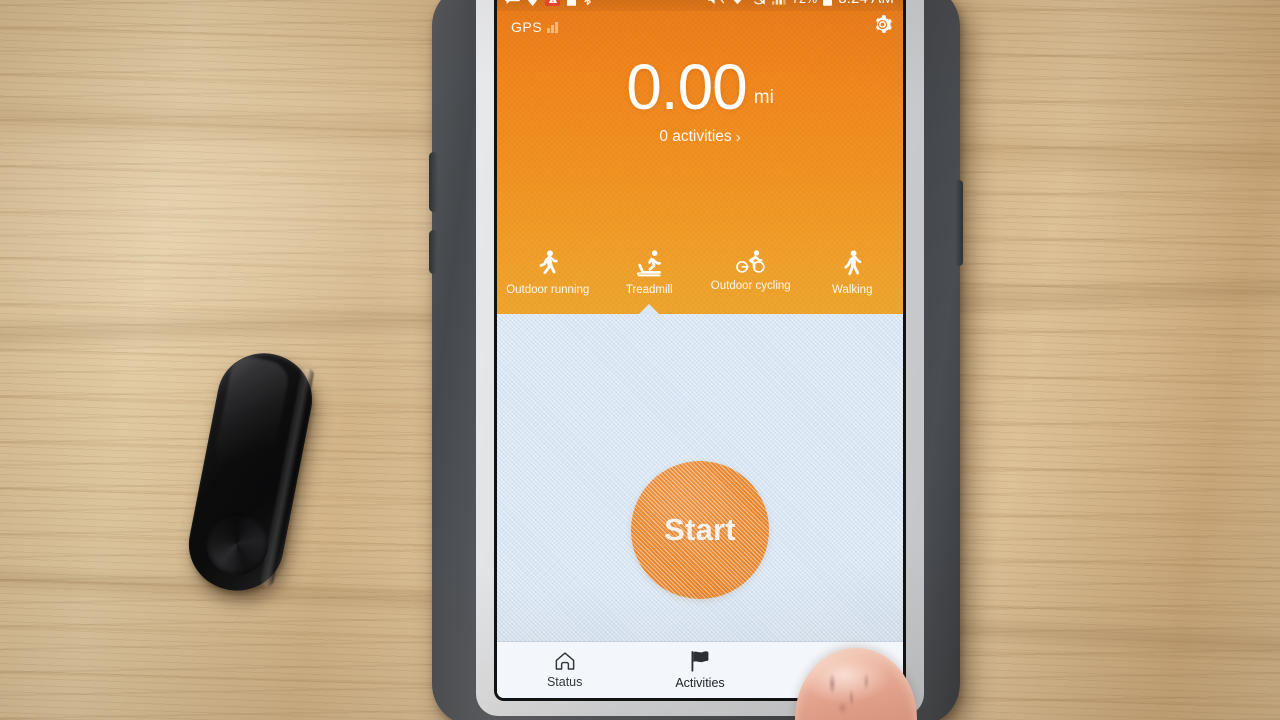 The height and width of the screenshot is (720, 1280). What do you see at coordinates (778, 2) in the screenshot?
I see `cell-signal-icon` at bounding box center [778, 2].